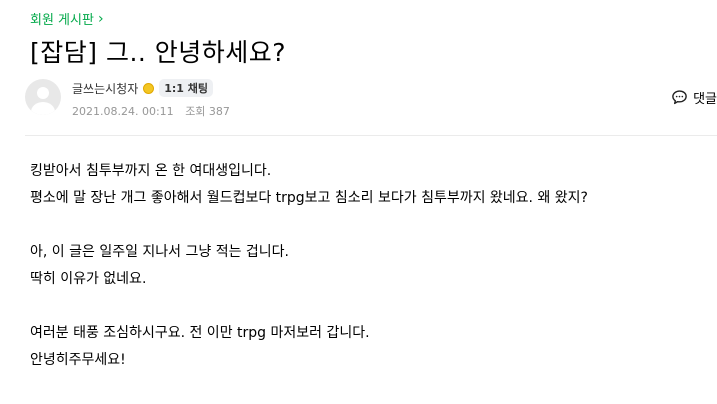 The height and width of the screenshot is (404, 717). I want to click on post-date: 2021.08.24. 00:11, so click(123, 111).